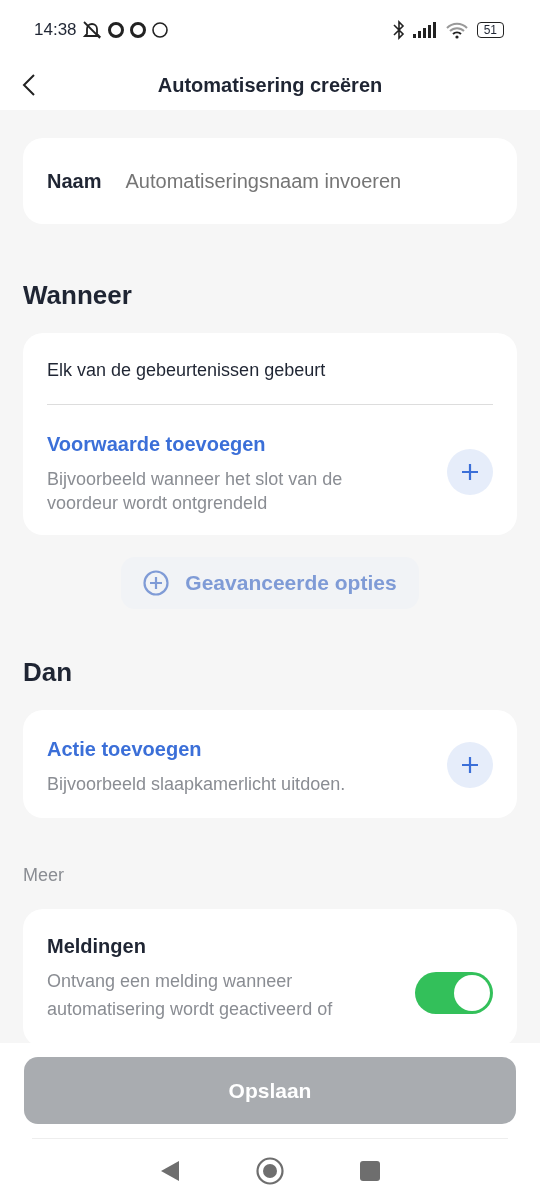 The image size is (540, 1200). Describe the element at coordinates (270, 1170) in the screenshot. I see `home-nav-icon` at that location.